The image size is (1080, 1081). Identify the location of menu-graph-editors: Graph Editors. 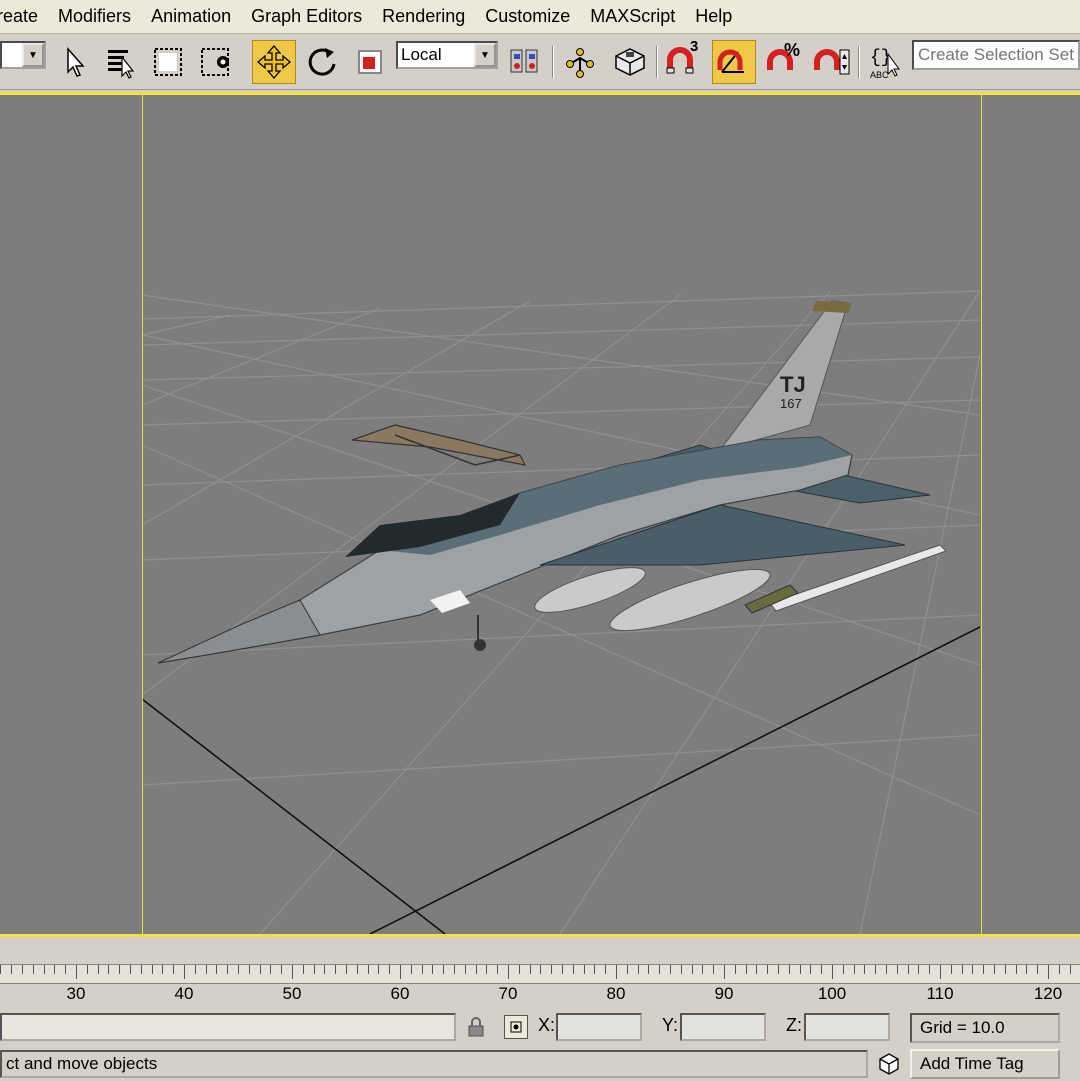
(306, 16).